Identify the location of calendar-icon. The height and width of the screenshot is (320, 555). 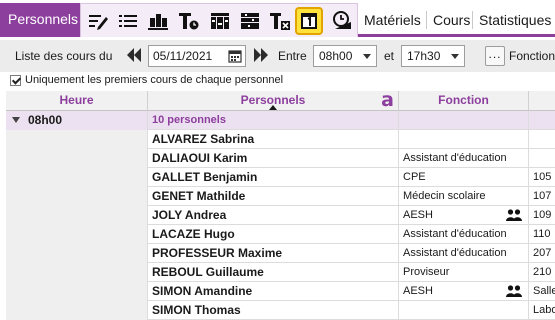
(235, 59).